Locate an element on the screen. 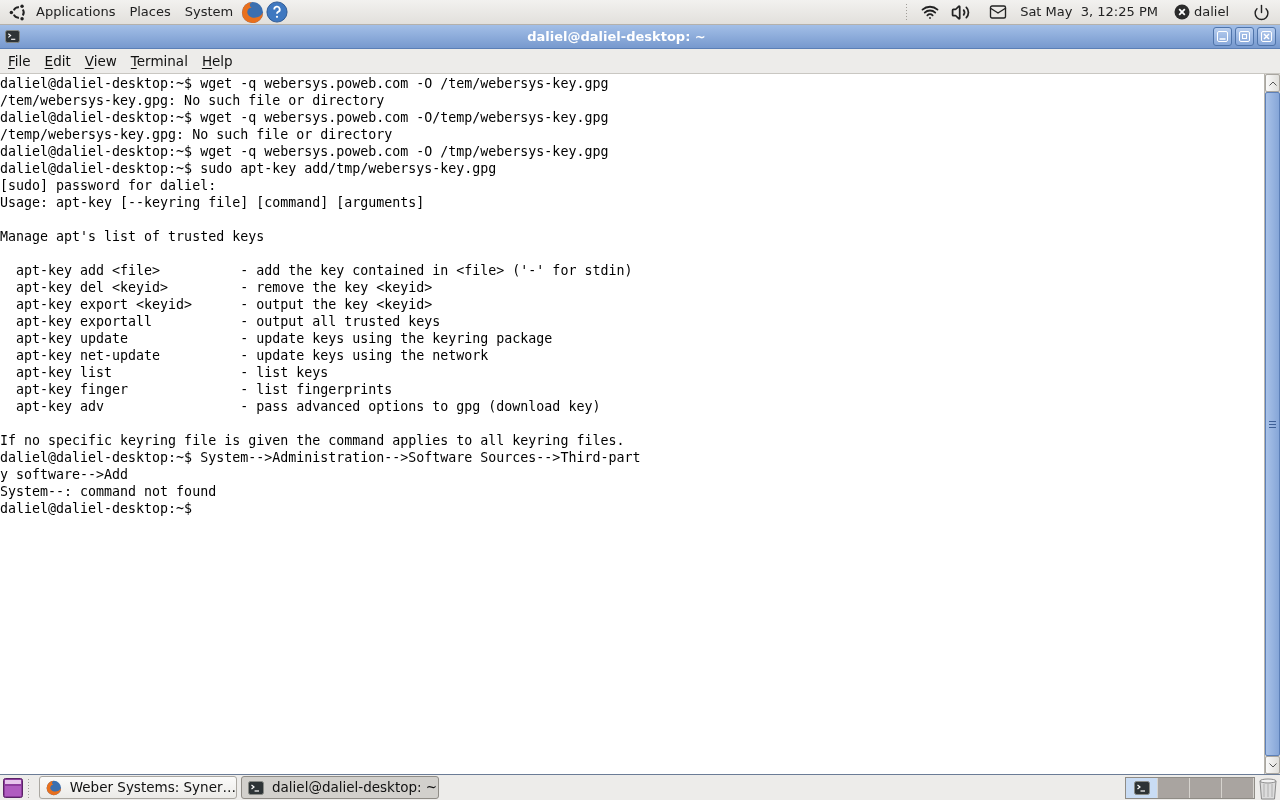 Image resolution: width=1280 pixels, height=800 pixels. panel-menu: System is located at coordinates (209, 12).